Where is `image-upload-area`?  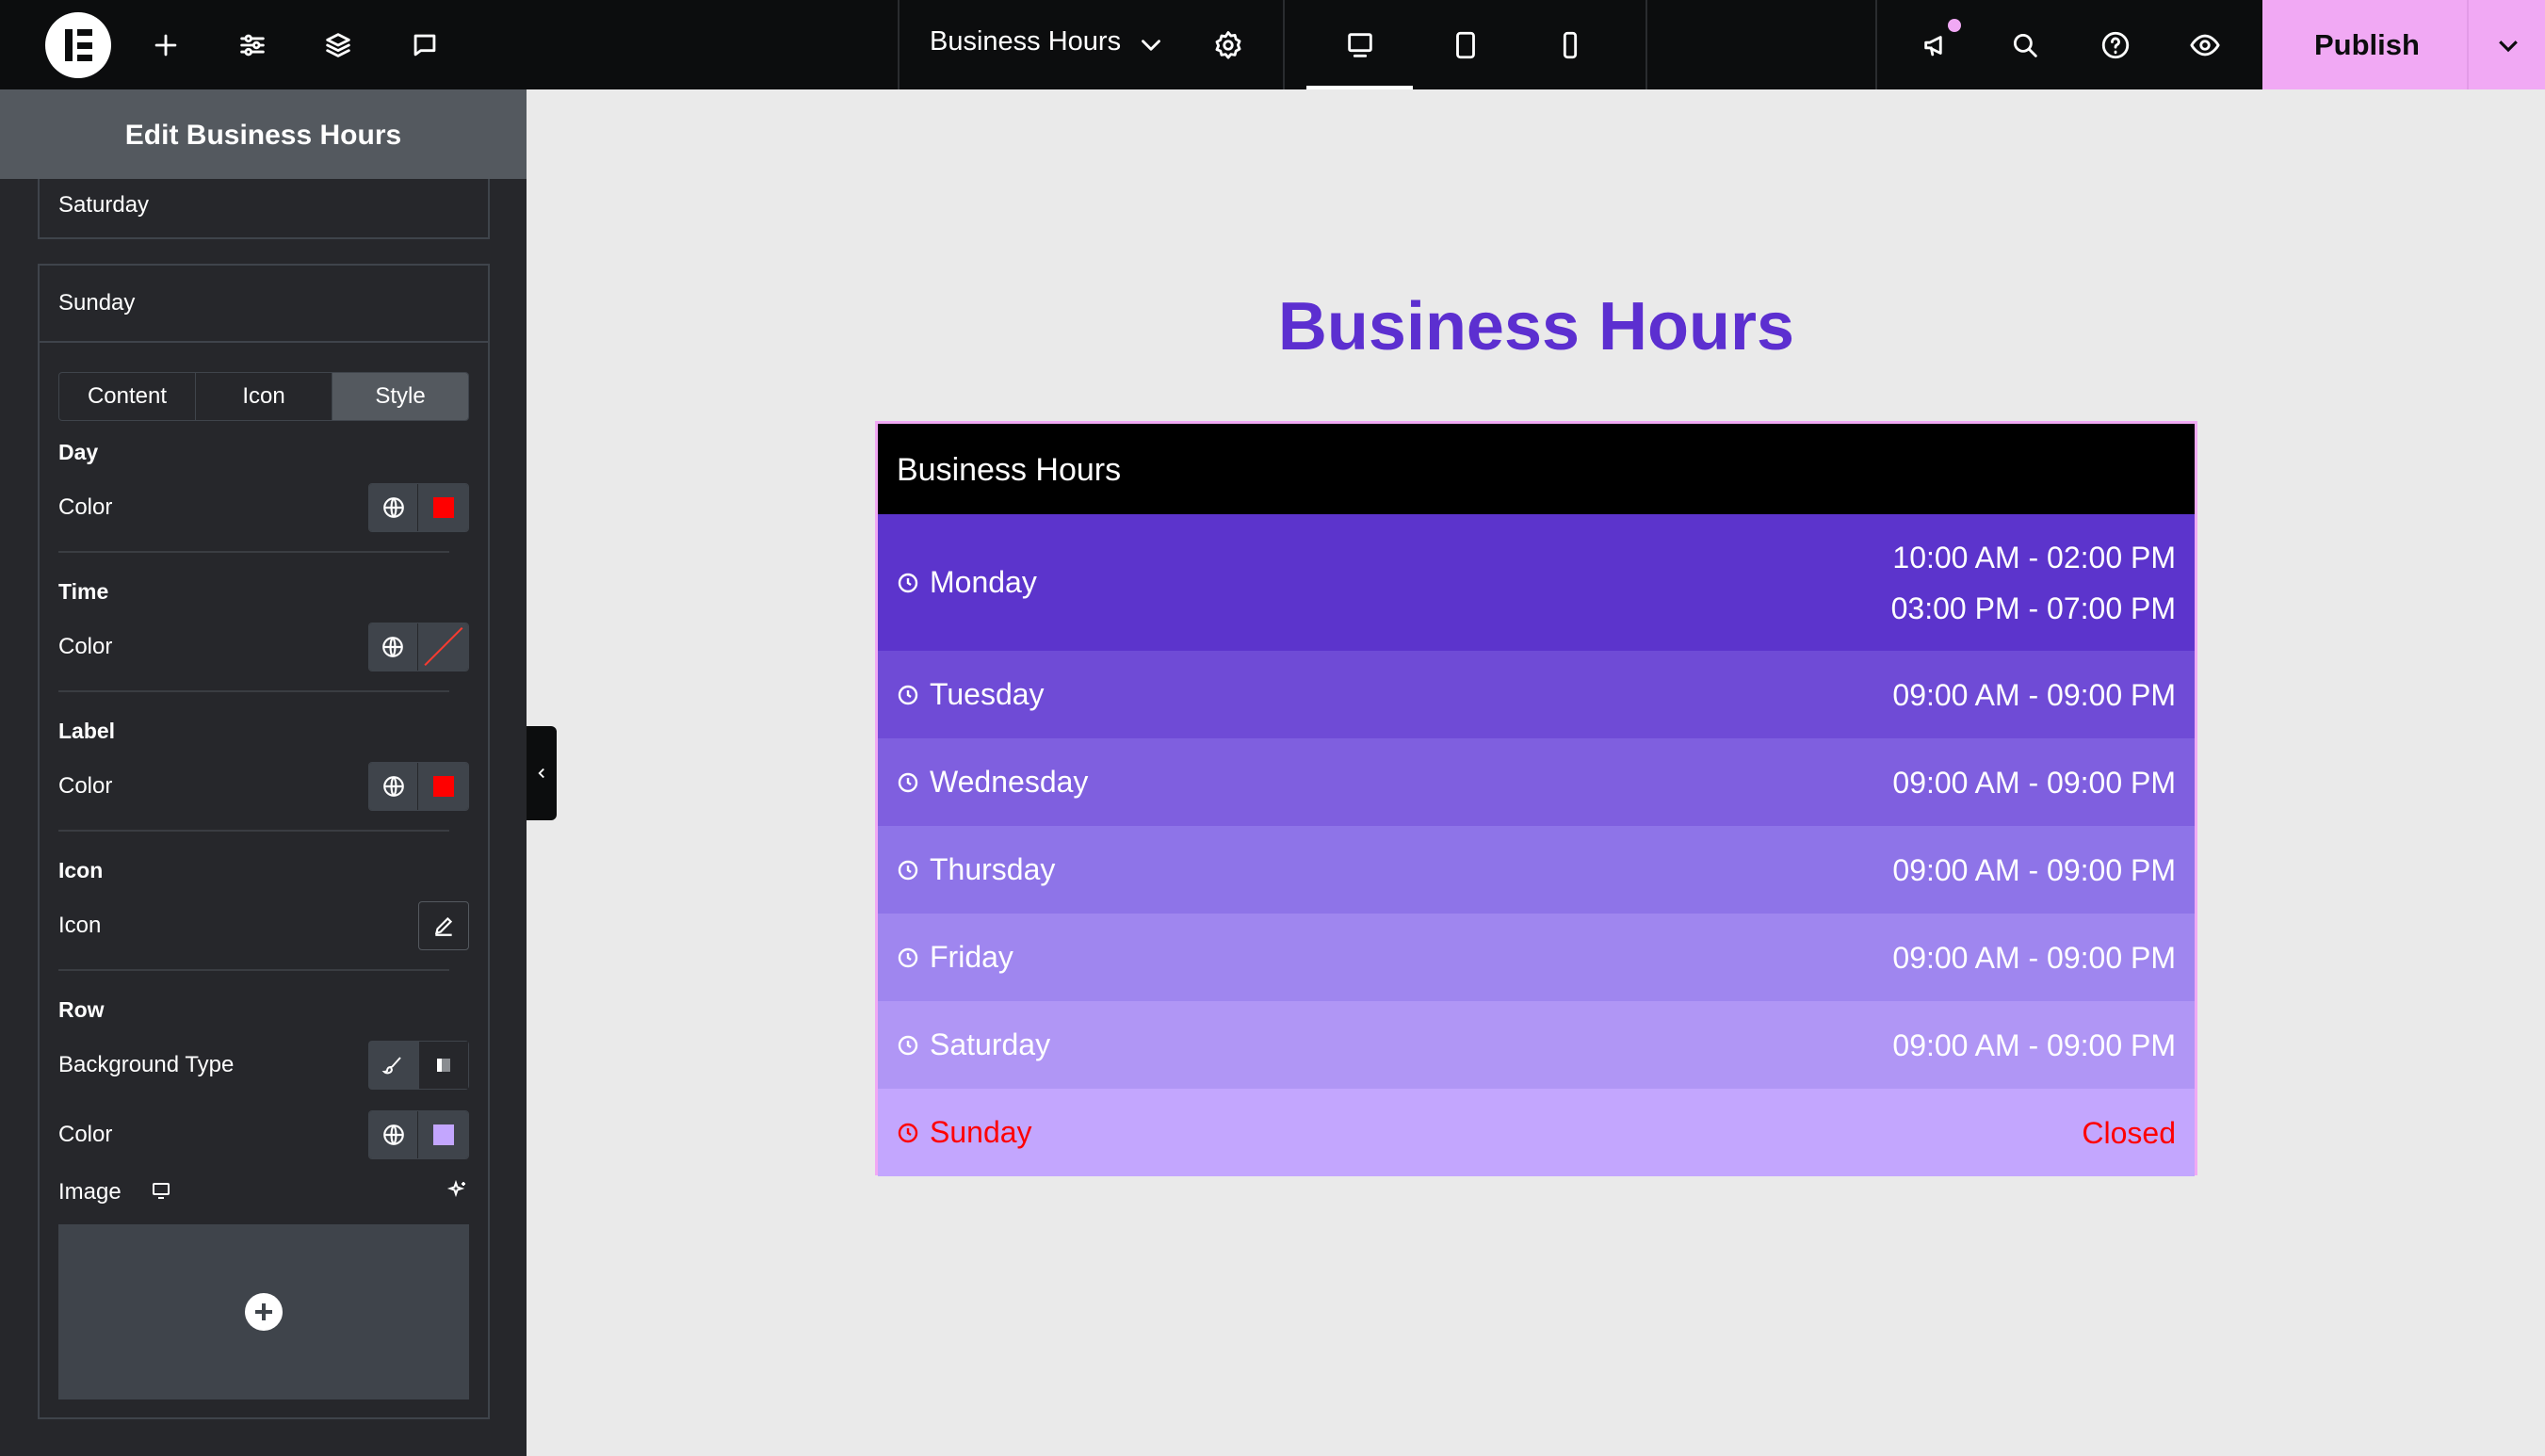 image-upload-area is located at coordinates (263, 1311).